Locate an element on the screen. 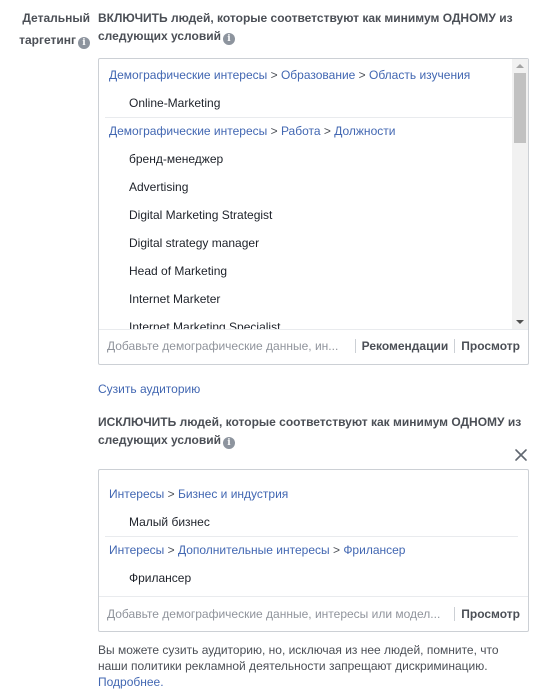  scroll-thumb is located at coordinates (520, 108).